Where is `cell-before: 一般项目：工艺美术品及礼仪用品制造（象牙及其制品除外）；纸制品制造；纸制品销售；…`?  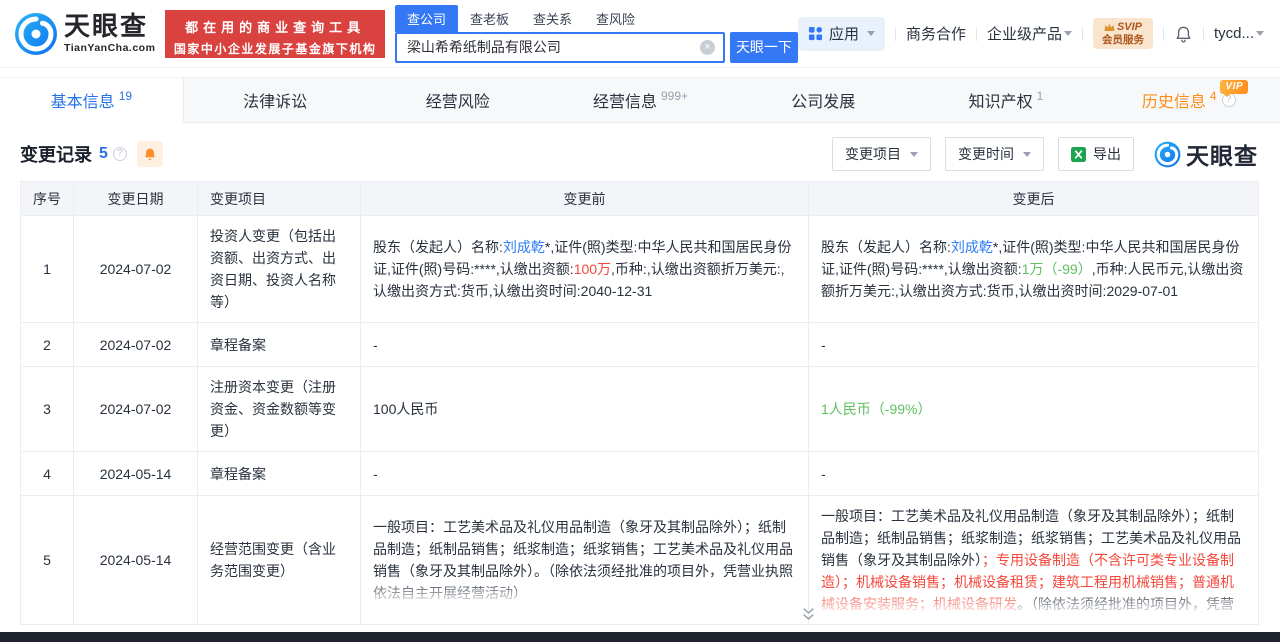 cell-before: 一般项目：工艺美术品及礼仪用品制造（象牙及其制品除外）；纸制品制造；纸制品销售；… is located at coordinates (584, 560).